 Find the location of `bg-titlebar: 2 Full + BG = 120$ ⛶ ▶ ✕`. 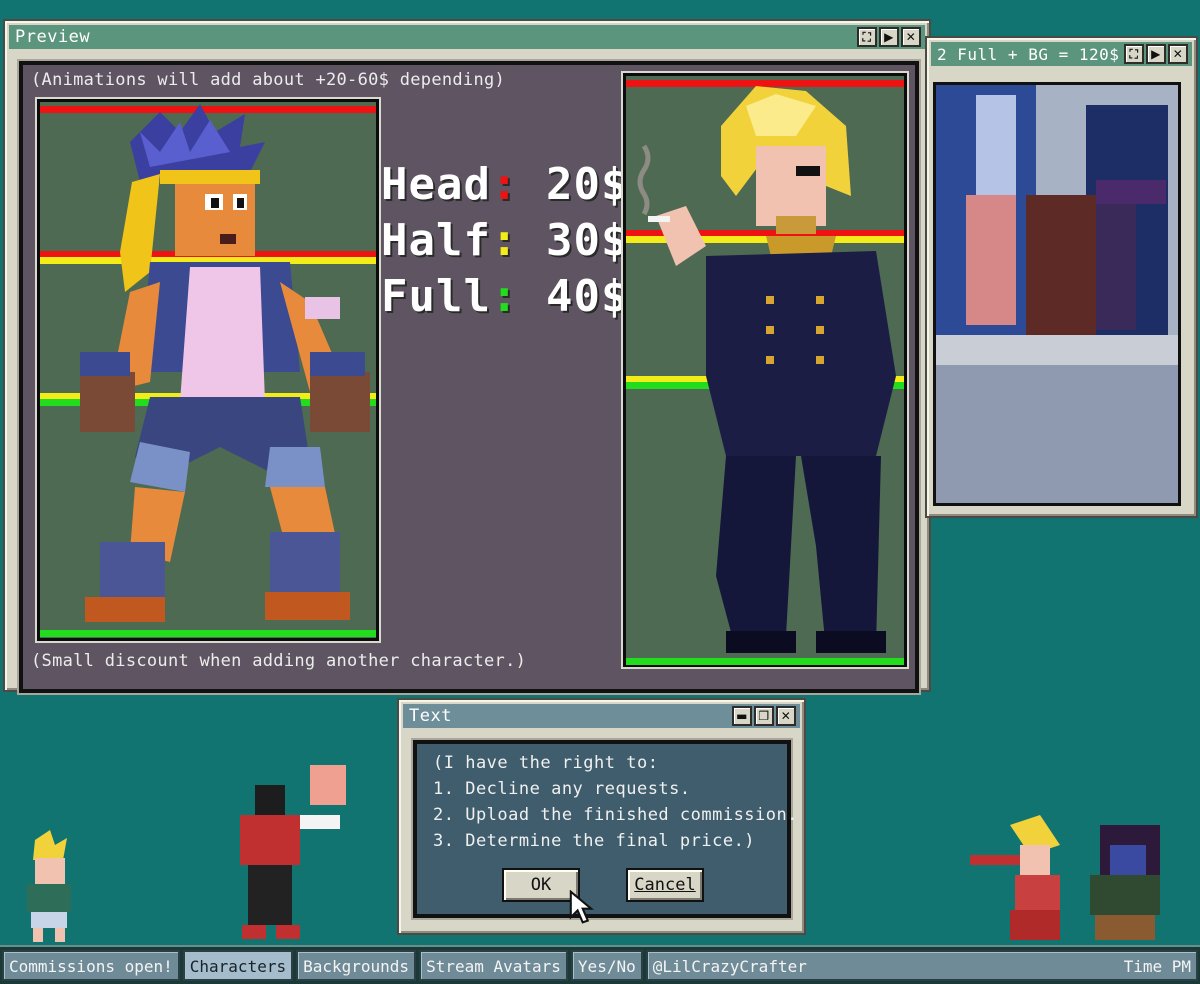

bg-titlebar: 2 Full + BG = 120$ ⛶ ▶ ✕ is located at coordinates (1061, 54).